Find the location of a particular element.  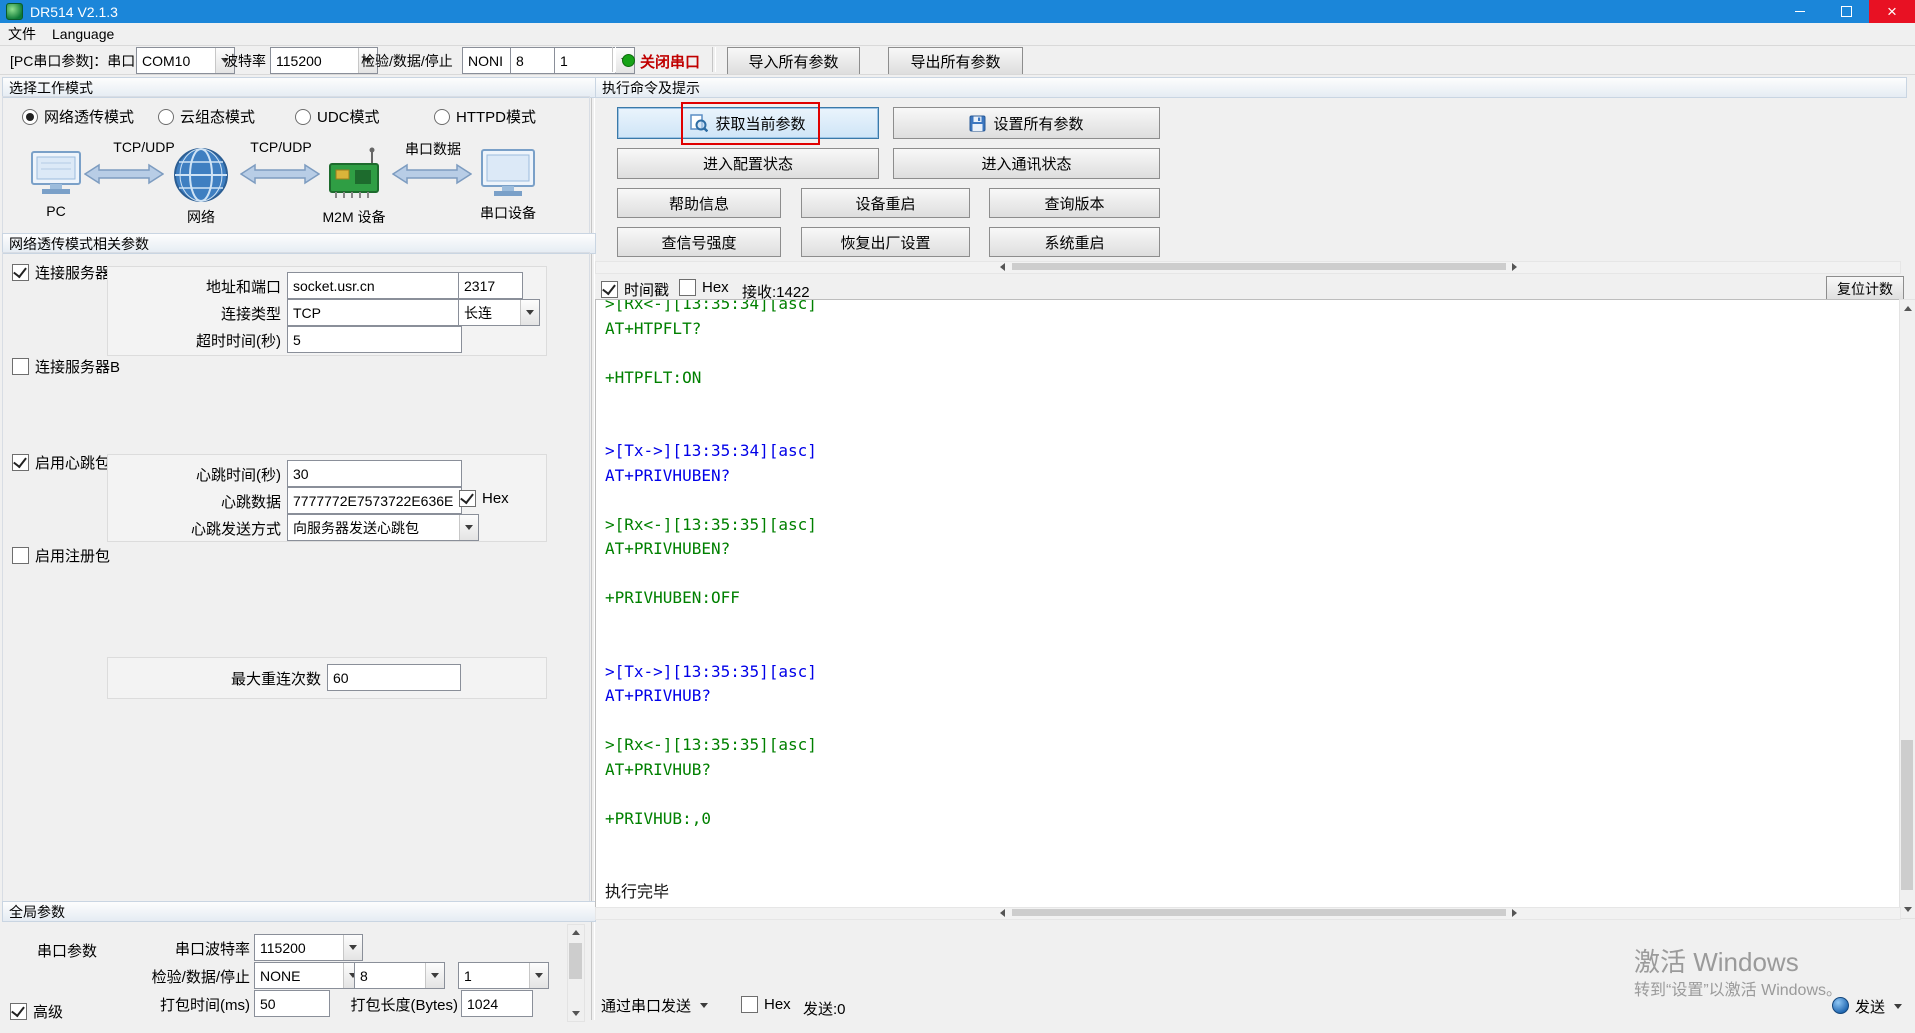

reset-counter-button: 复位计数 is located at coordinates (1865, 288).